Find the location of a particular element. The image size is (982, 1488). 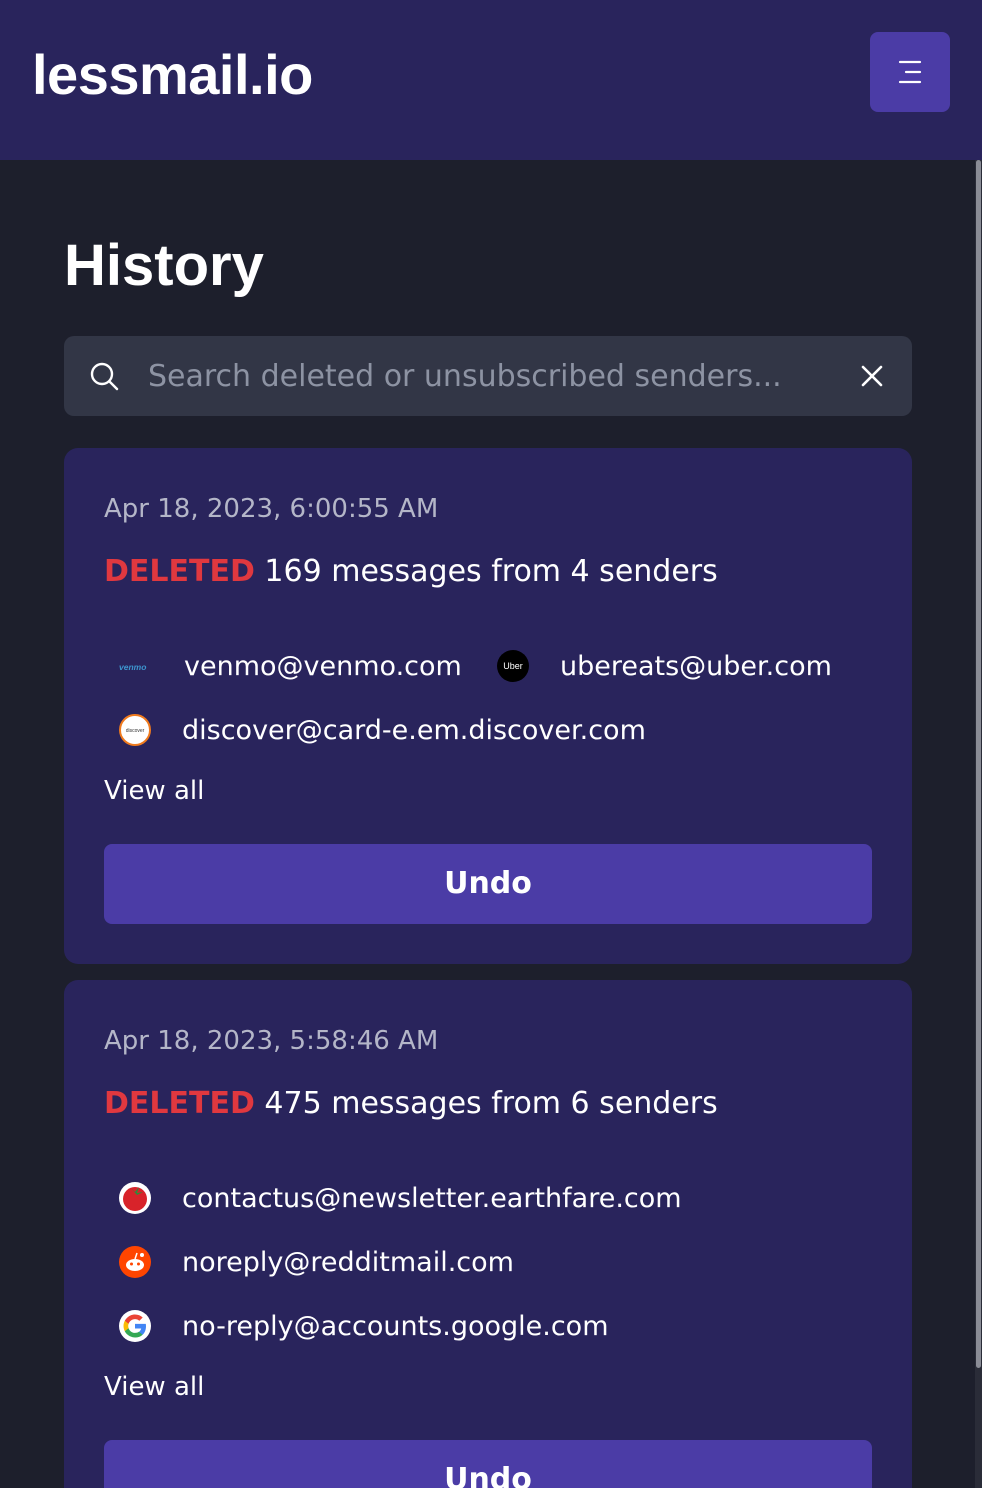

history-timestamp: Apr 18, 2023, 6:00:55 AM is located at coordinates (271, 509).